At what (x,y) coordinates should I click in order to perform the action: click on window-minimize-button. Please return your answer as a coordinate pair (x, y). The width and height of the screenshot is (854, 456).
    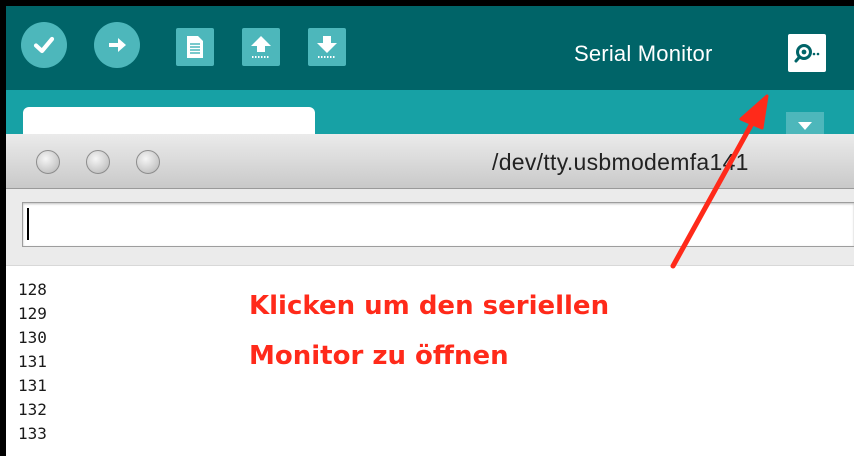
    Looking at the image, I should click on (98, 162).